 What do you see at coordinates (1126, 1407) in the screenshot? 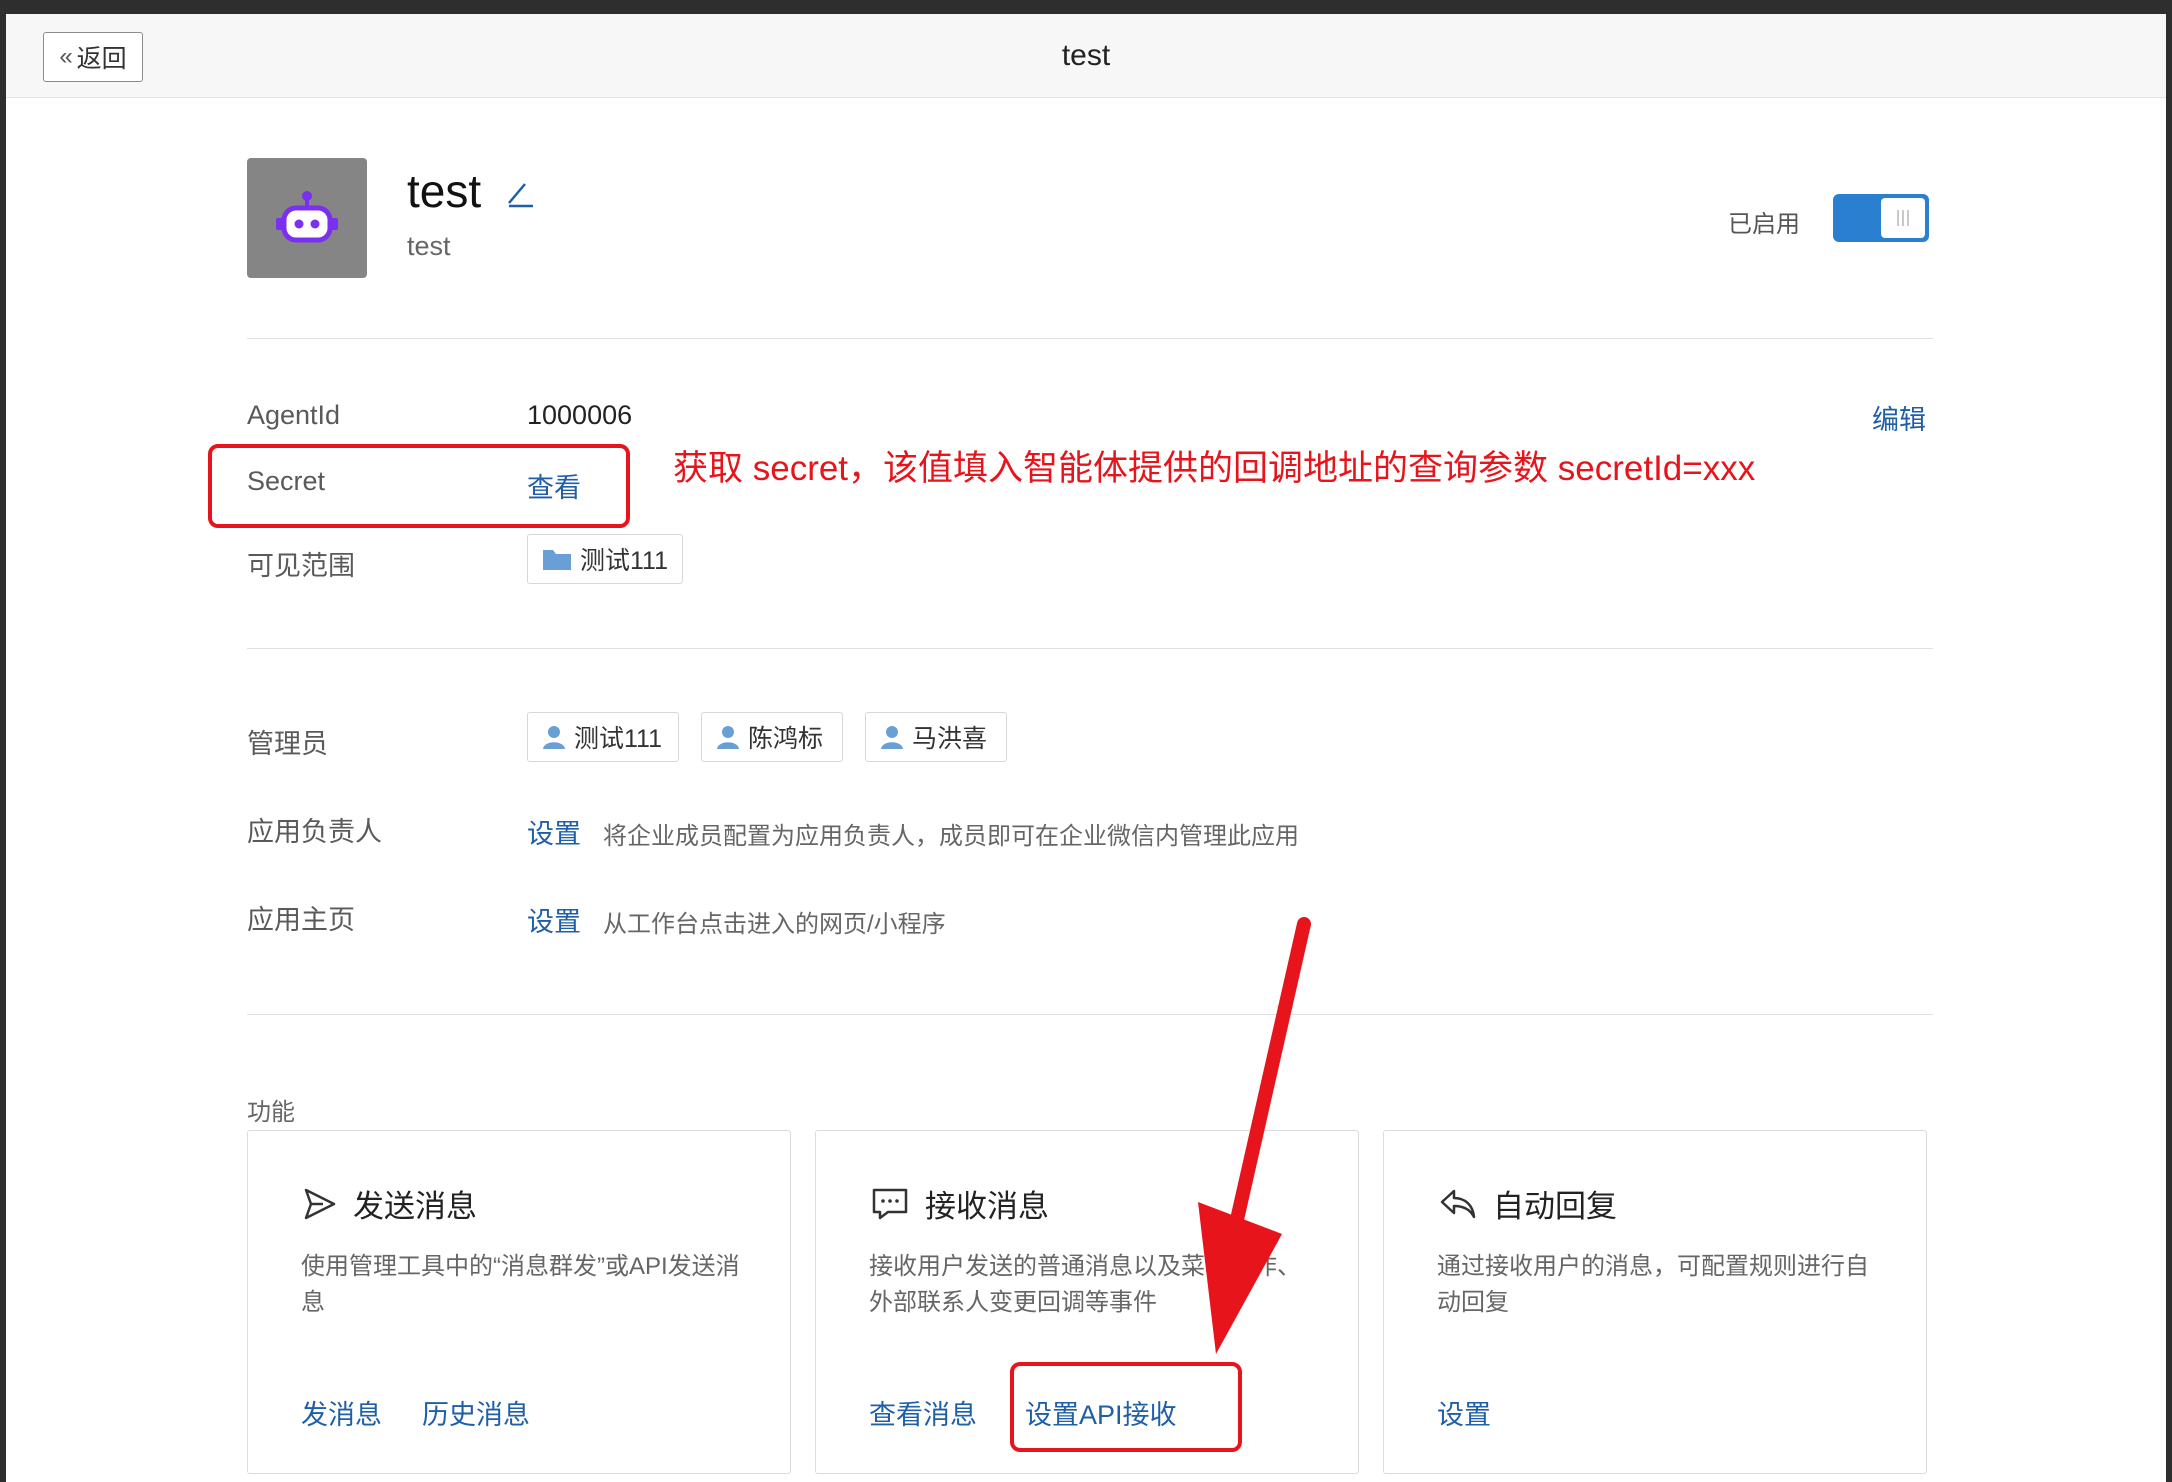
I see `api-receive-highlight-box` at bounding box center [1126, 1407].